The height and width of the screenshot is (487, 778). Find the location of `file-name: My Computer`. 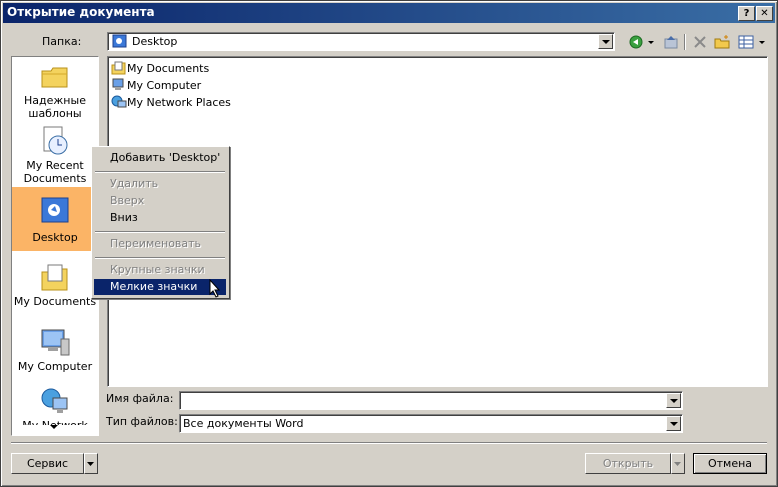

file-name: My Computer is located at coordinates (164, 85).